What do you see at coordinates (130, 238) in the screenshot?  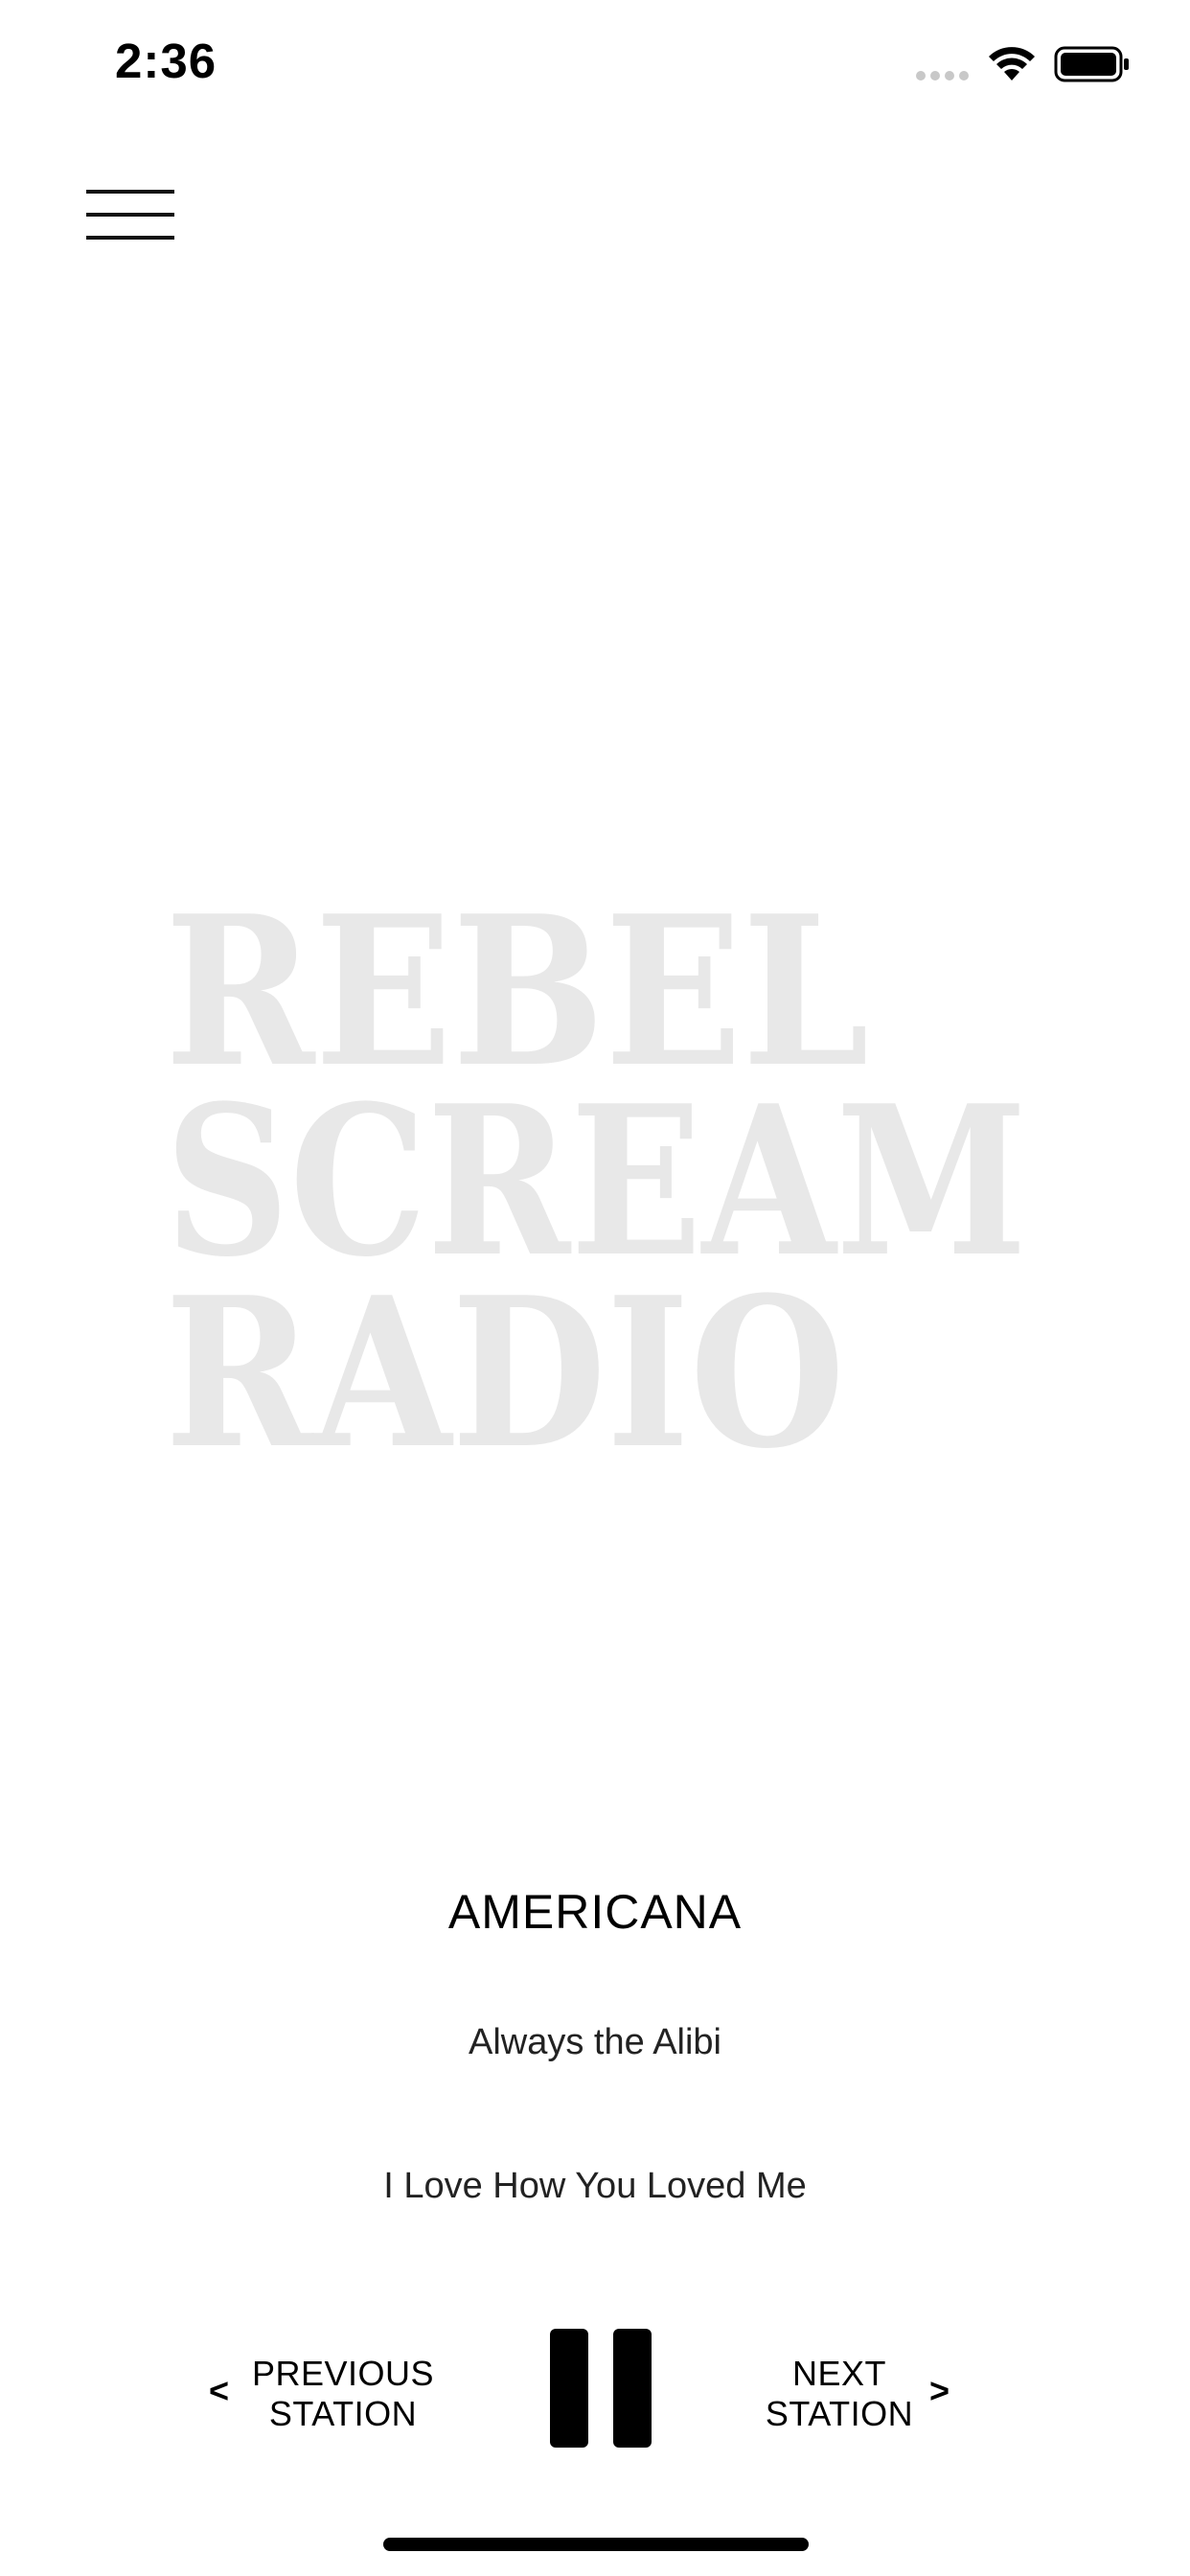 I see `menu-line-bottom` at bounding box center [130, 238].